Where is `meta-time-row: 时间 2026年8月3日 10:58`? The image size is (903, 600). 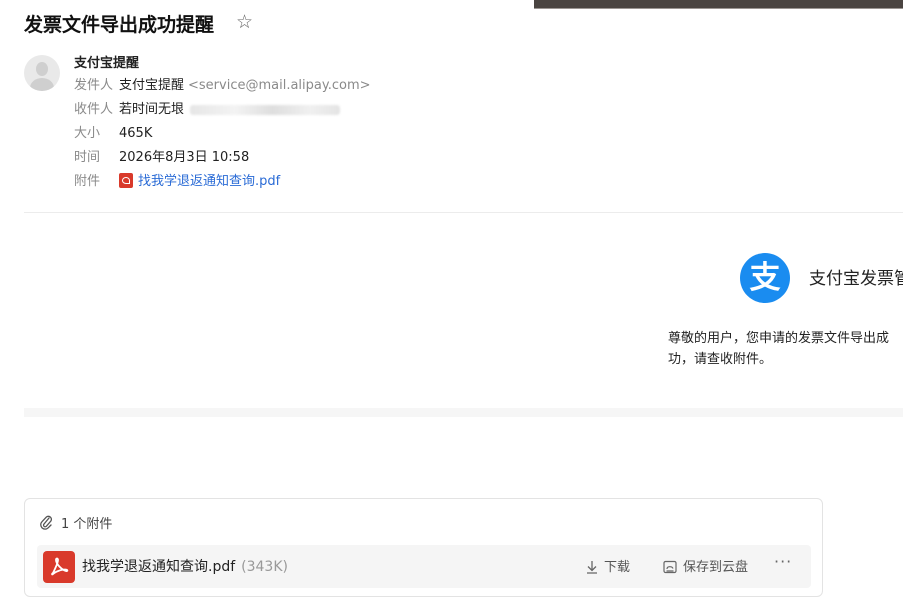
meta-time-row: 时间 2026年8月3日 10:58 is located at coordinates (161, 158).